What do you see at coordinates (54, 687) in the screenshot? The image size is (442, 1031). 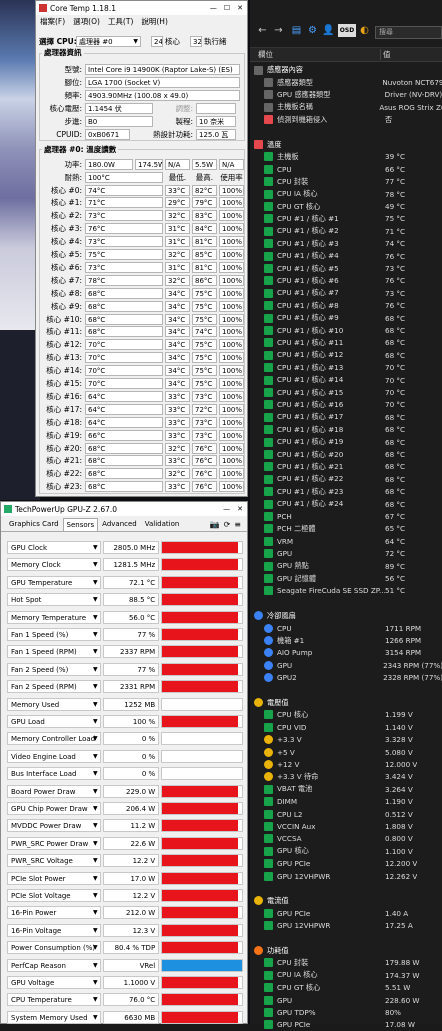 I see `sensor-name-dropdown: Fan 2 Speed (RPM)` at bounding box center [54, 687].